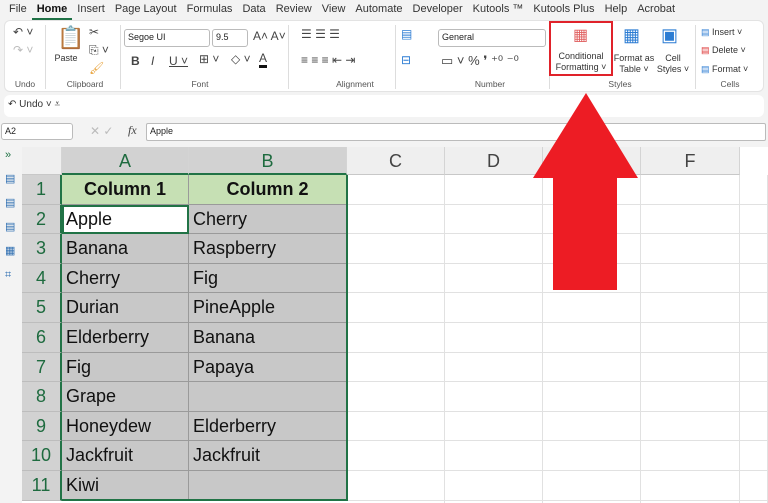 The image size is (768, 503). Describe the element at coordinates (355, 84) in the screenshot. I see `group-alignment-label: Alignment` at that location.